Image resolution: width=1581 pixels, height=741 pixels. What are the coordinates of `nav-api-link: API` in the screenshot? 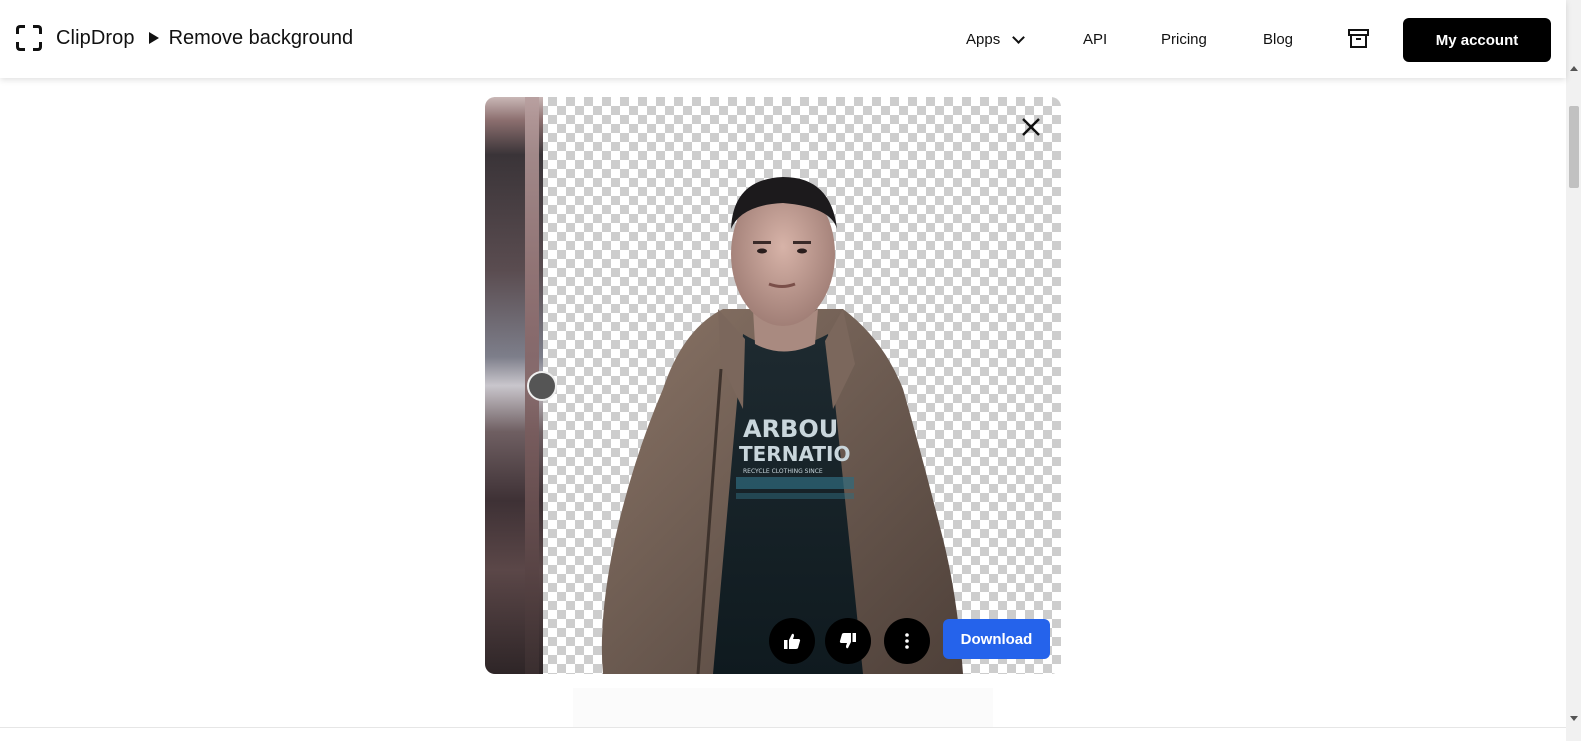 It's located at (1095, 39).